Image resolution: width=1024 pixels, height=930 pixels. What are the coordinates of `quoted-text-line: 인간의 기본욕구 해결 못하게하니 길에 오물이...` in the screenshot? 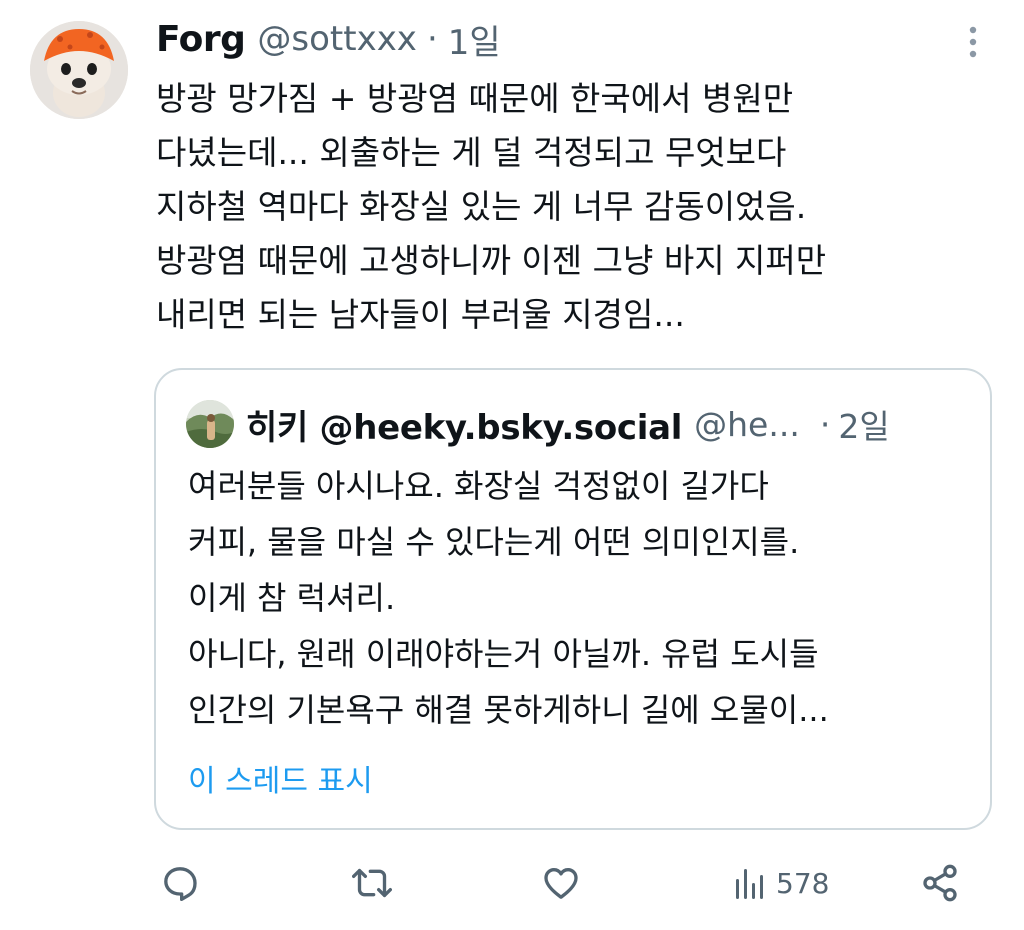 It's located at (508, 710).